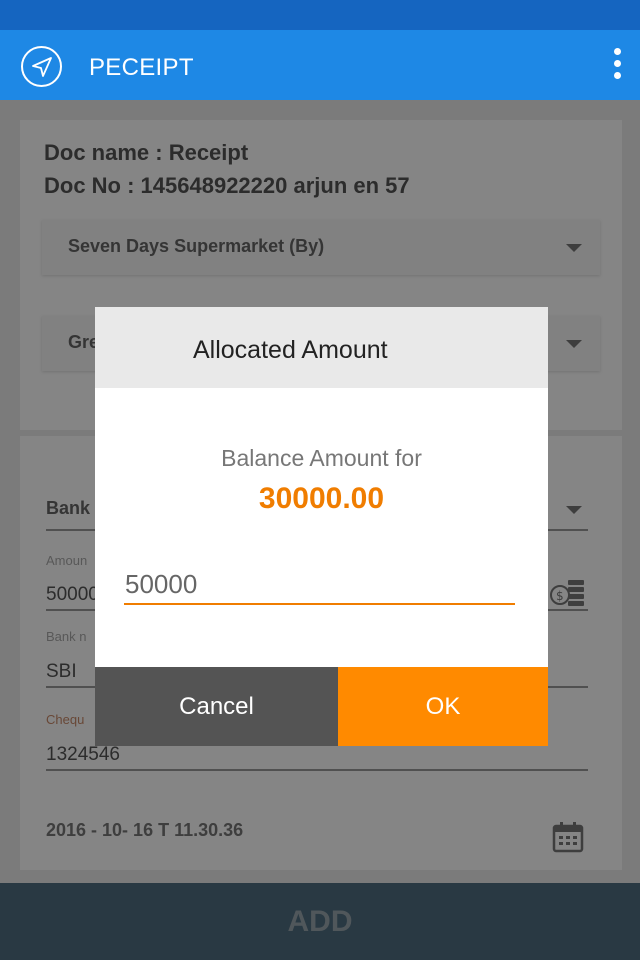 The height and width of the screenshot is (960, 640). I want to click on more-options-icon, so click(617, 66).